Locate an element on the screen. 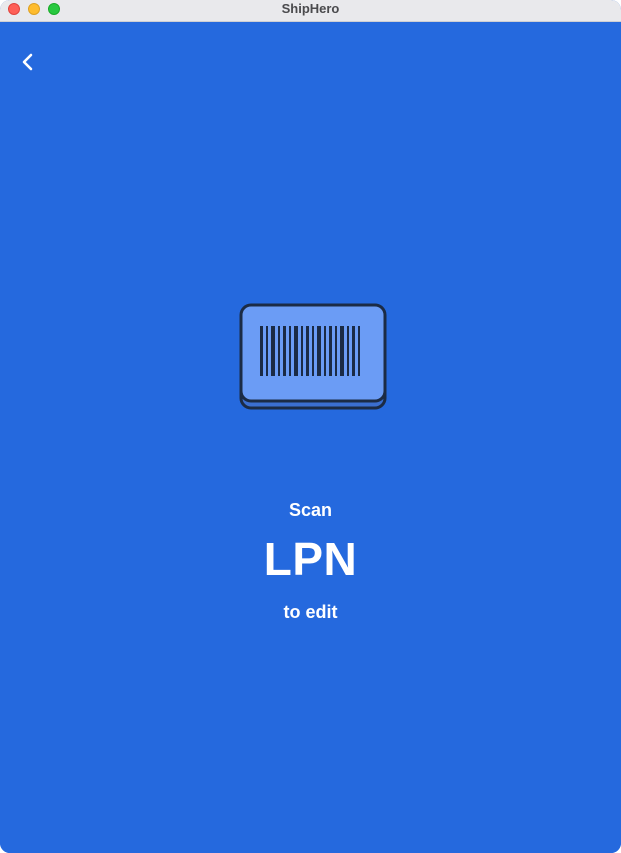  scan-label: Scan is located at coordinates (310, 510).